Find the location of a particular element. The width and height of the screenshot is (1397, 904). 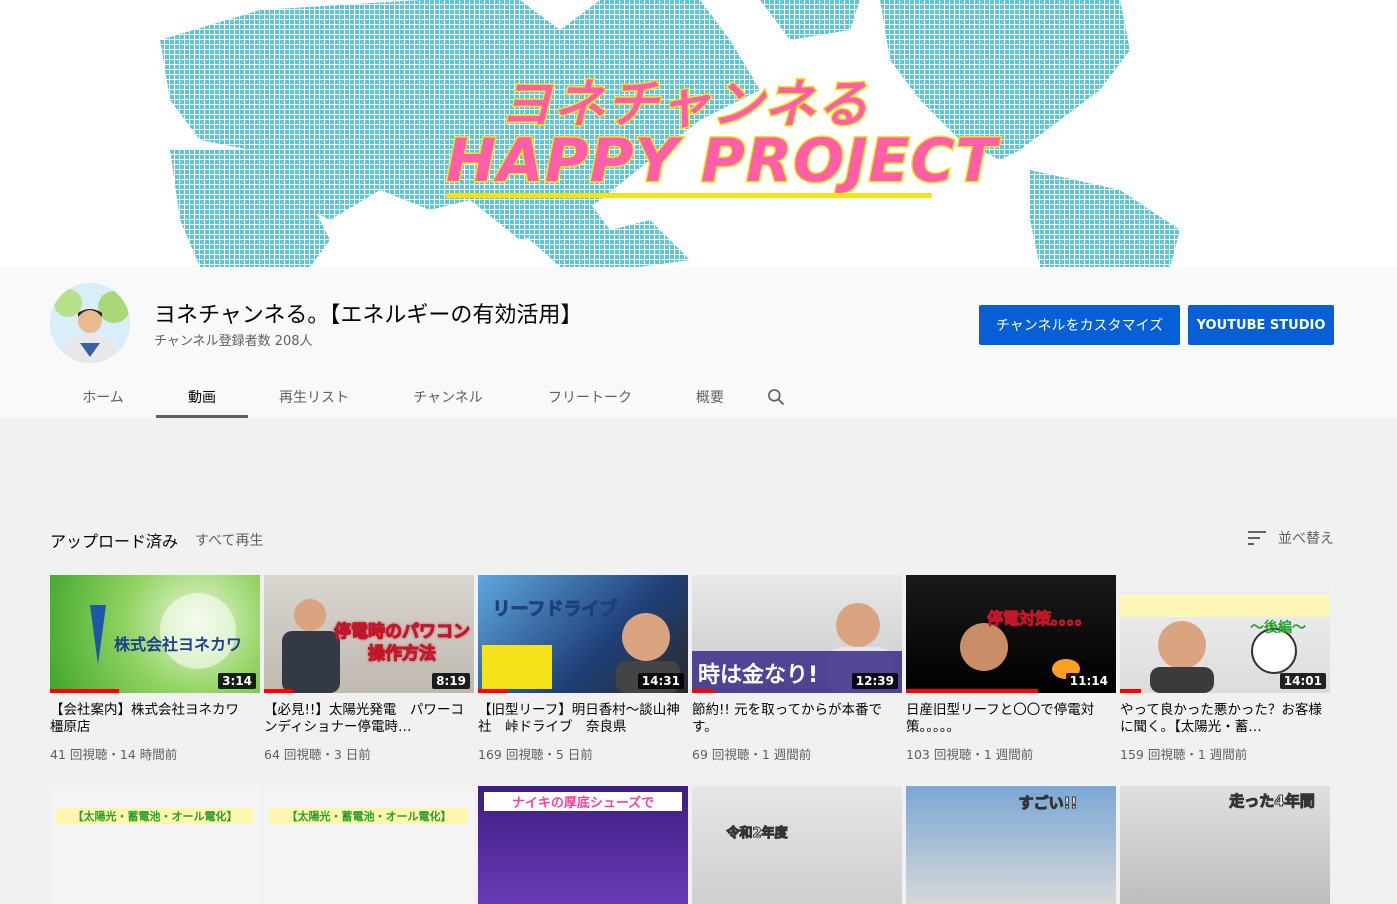

video-thumbnail: 令和2年度 is located at coordinates (797, 845).